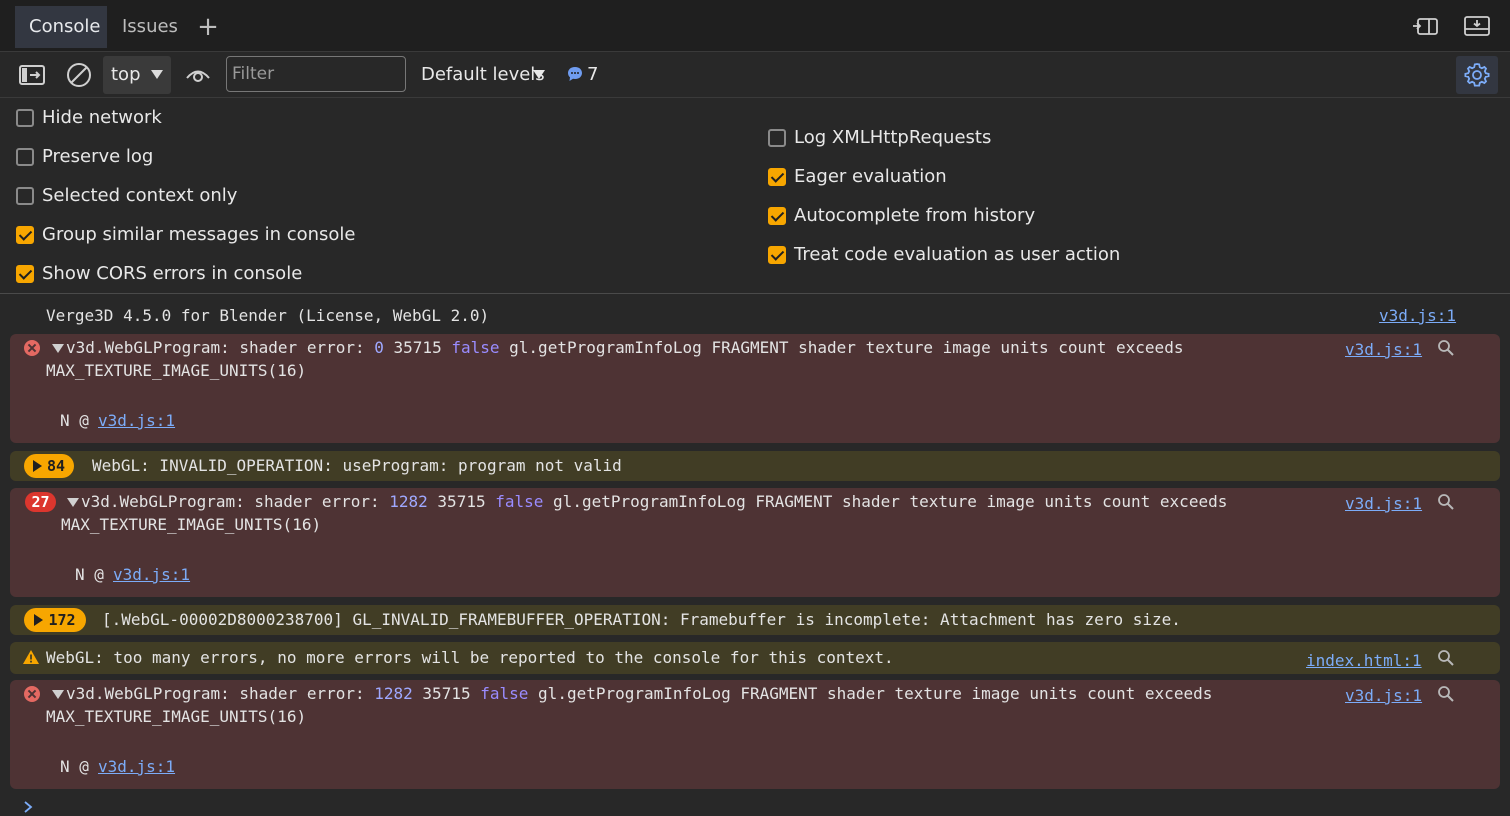 This screenshot has height=816, width=1510. I want to click on preserve-log-checkbox, so click(25, 157).